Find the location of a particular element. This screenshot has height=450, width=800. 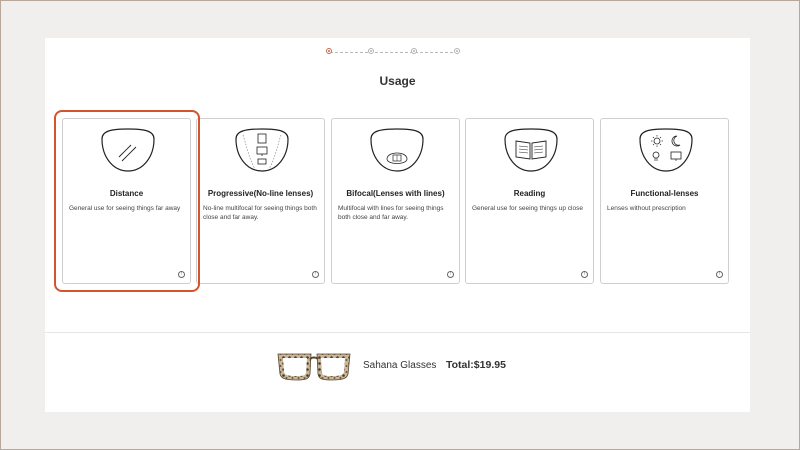

reading-lens-icon is located at coordinates (531, 150).